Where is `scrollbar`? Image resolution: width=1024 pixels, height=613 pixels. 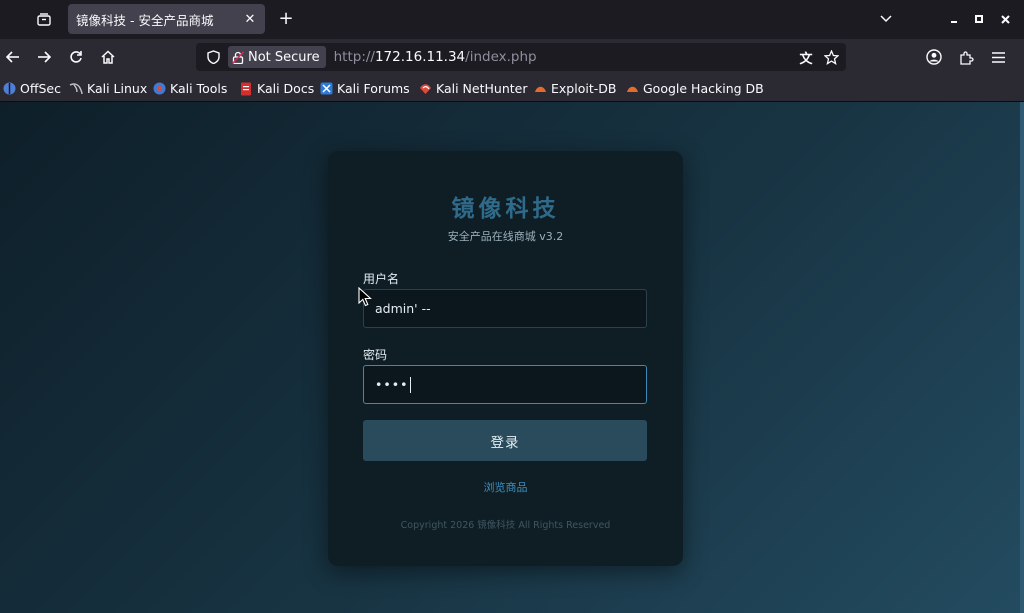 scrollbar is located at coordinates (1022, 357).